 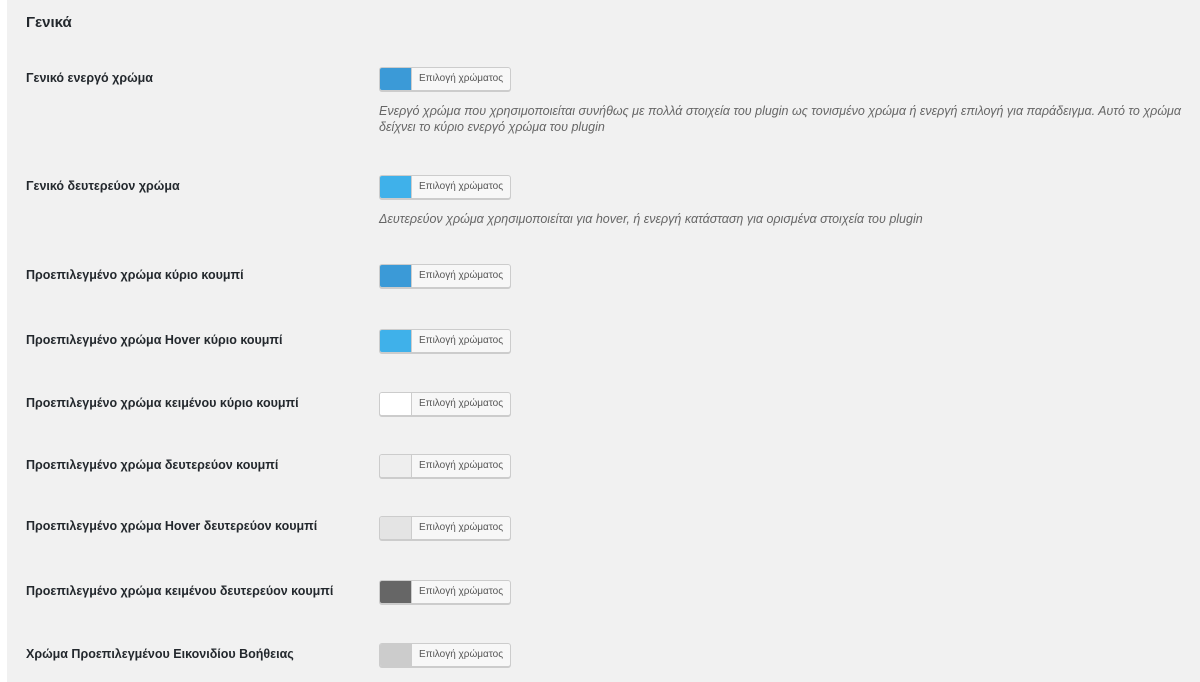 I want to click on section-title: Γενικά, so click(x=49, y=22).